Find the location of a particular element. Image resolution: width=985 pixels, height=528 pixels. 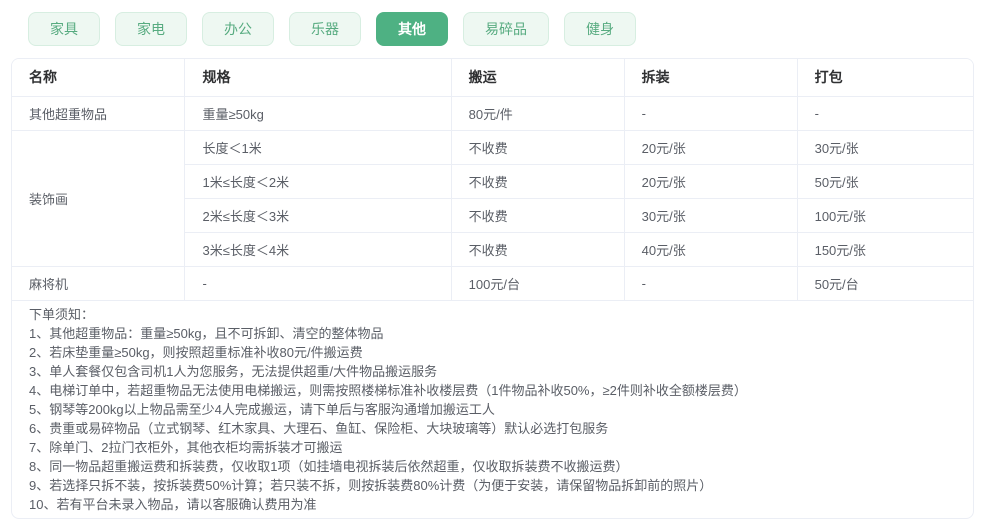

column-header: 规格 is located at coordinates (318, 78).